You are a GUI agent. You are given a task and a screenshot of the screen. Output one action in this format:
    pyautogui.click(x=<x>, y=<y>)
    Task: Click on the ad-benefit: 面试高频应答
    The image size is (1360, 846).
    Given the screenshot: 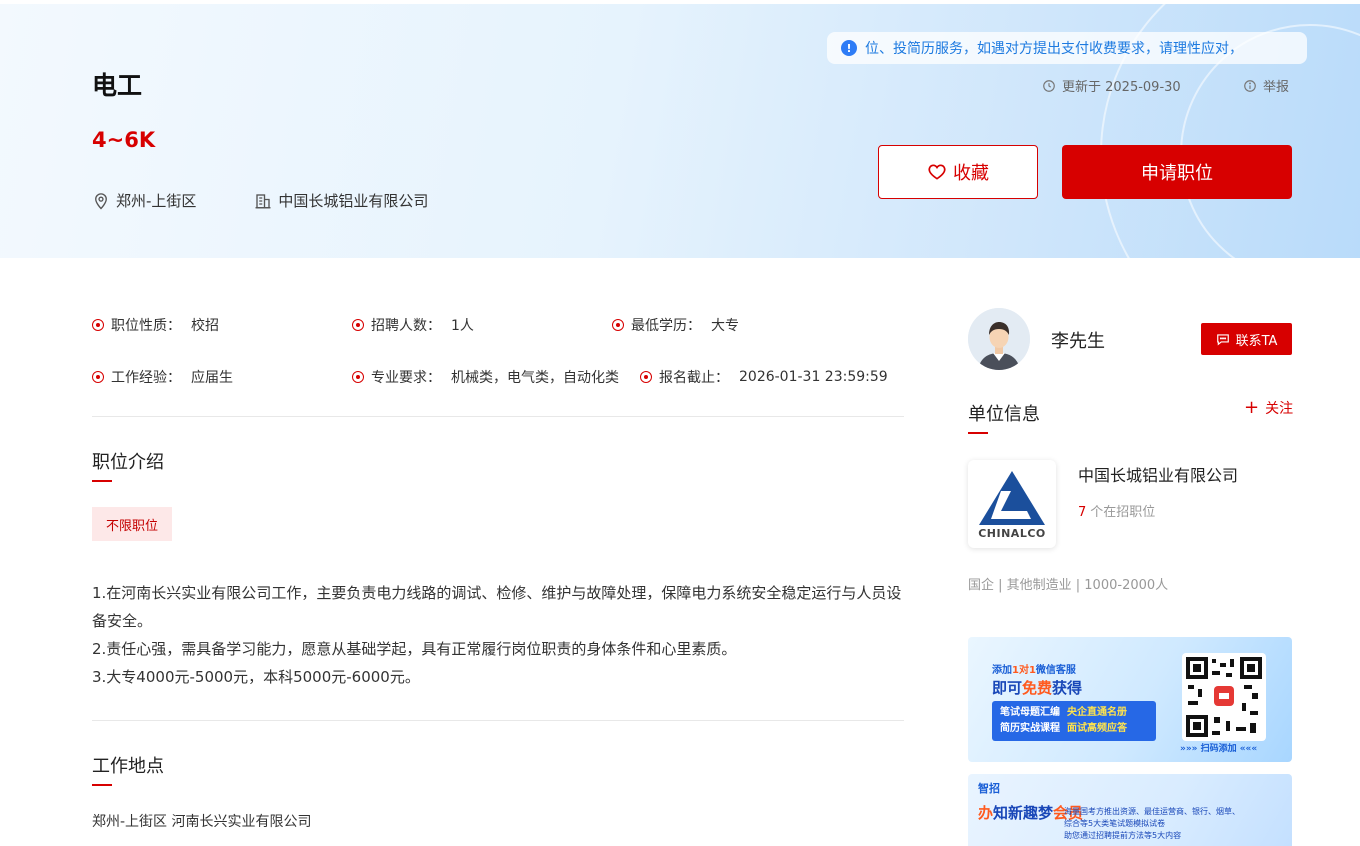 What is the action you would take?
    pyautogui.click(x=1096, y=728)
    